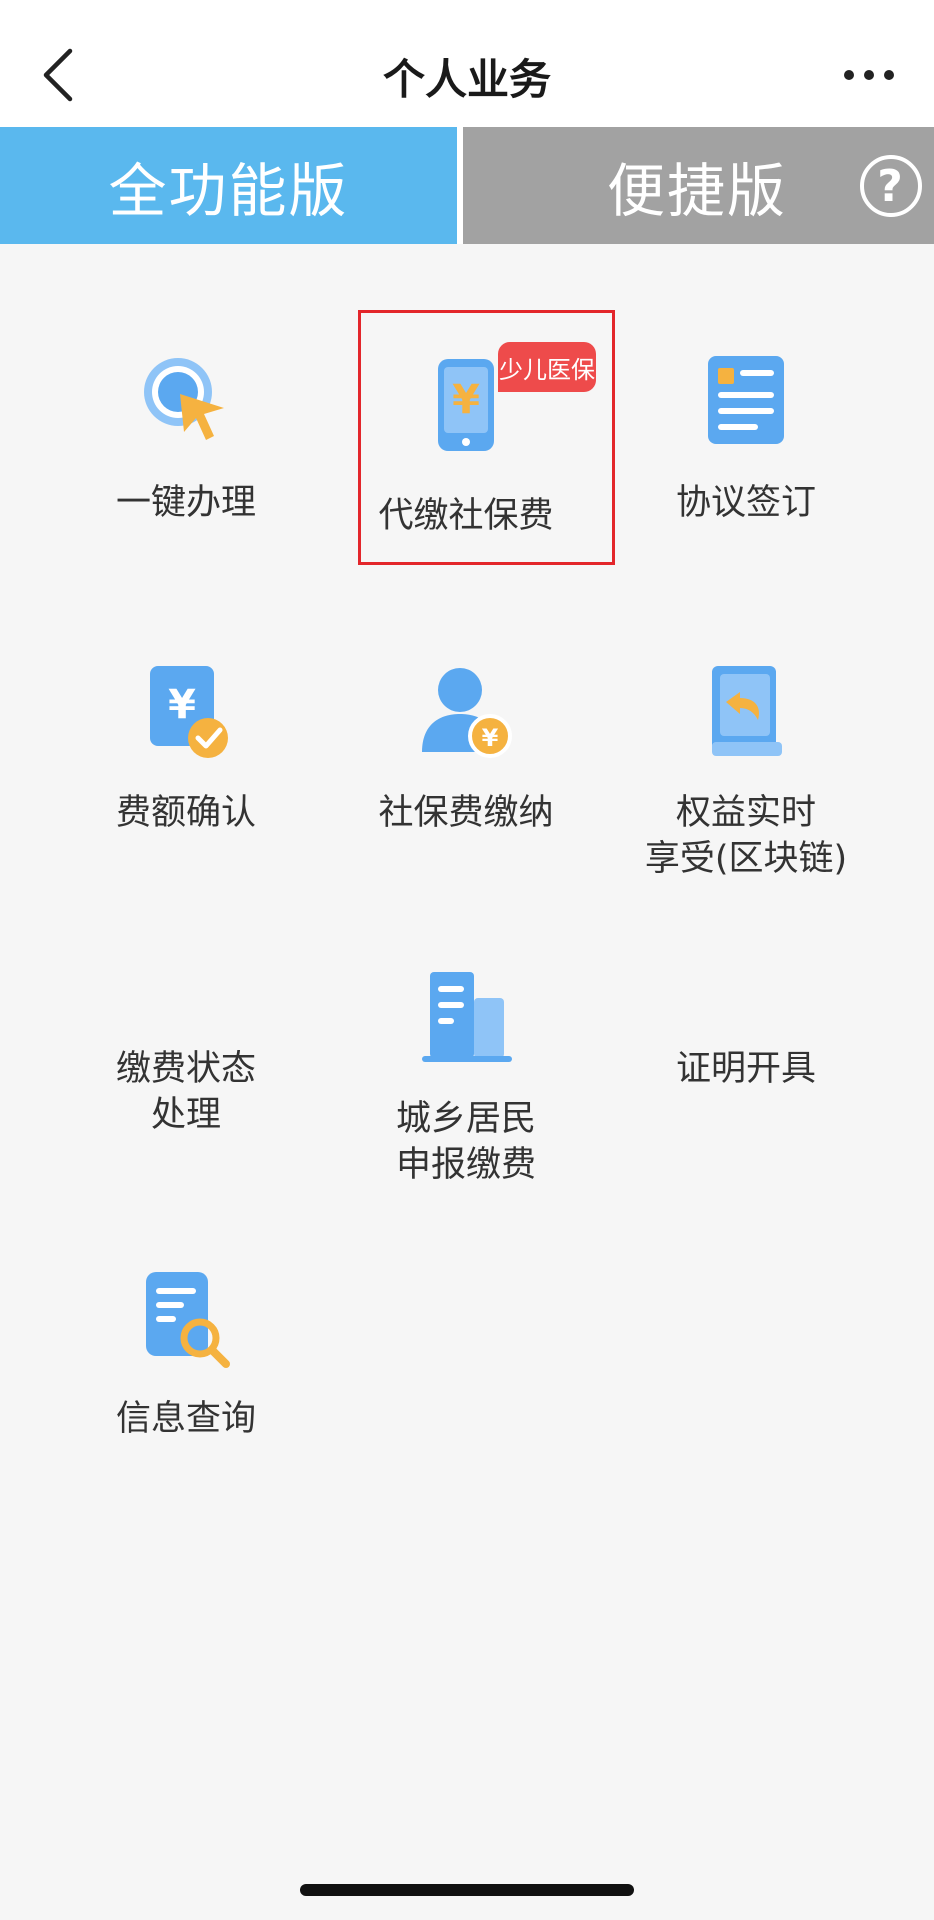 The height and width of the screenshot is (1920, 934). I want to click on service-item-proxy-payment: ¥ 代缴社保费, so click(466, 447).